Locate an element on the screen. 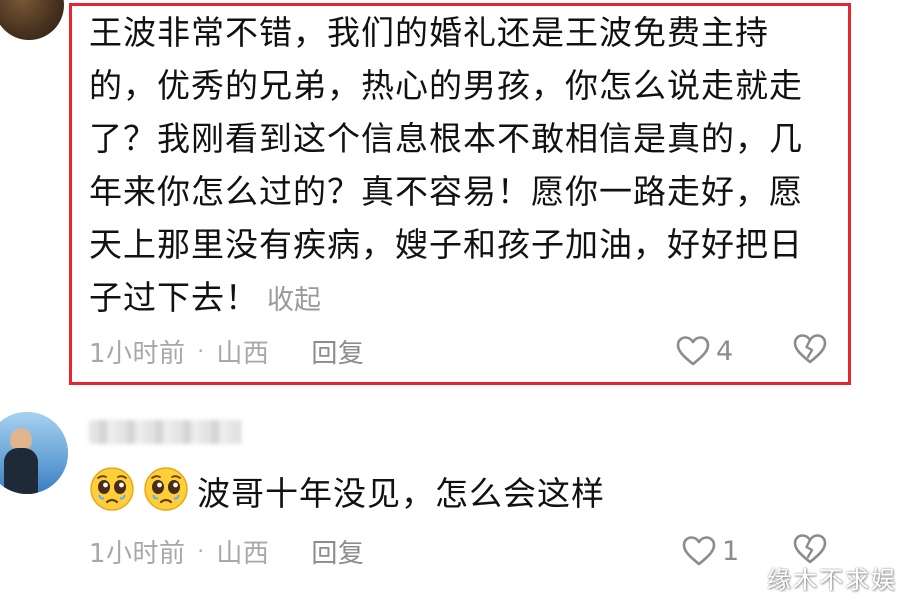 The width and height of the screenshot is (905, 605). broken-heart-icon is located at coordinates (810, 351).